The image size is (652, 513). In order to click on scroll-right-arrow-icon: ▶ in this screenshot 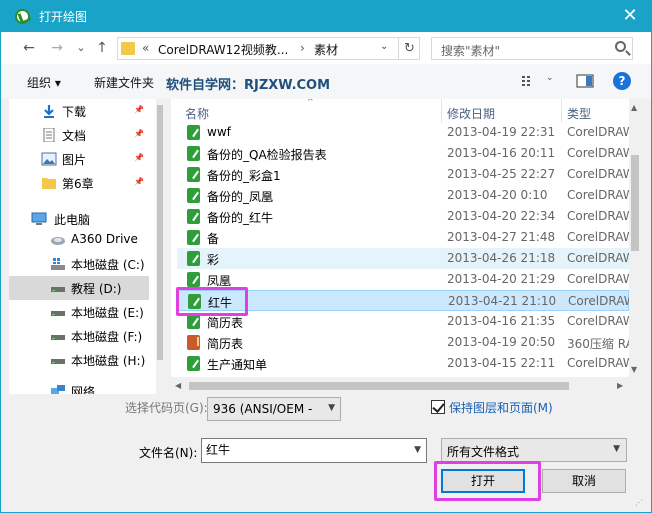, I will do `click(620, 385)`.